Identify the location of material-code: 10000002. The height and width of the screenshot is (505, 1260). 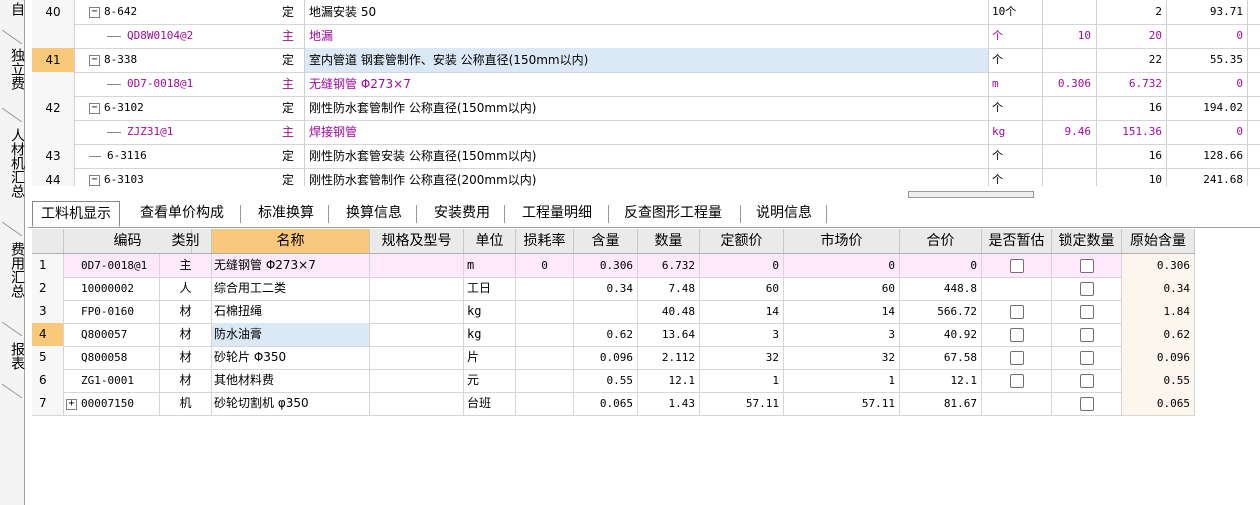
(112, 288).